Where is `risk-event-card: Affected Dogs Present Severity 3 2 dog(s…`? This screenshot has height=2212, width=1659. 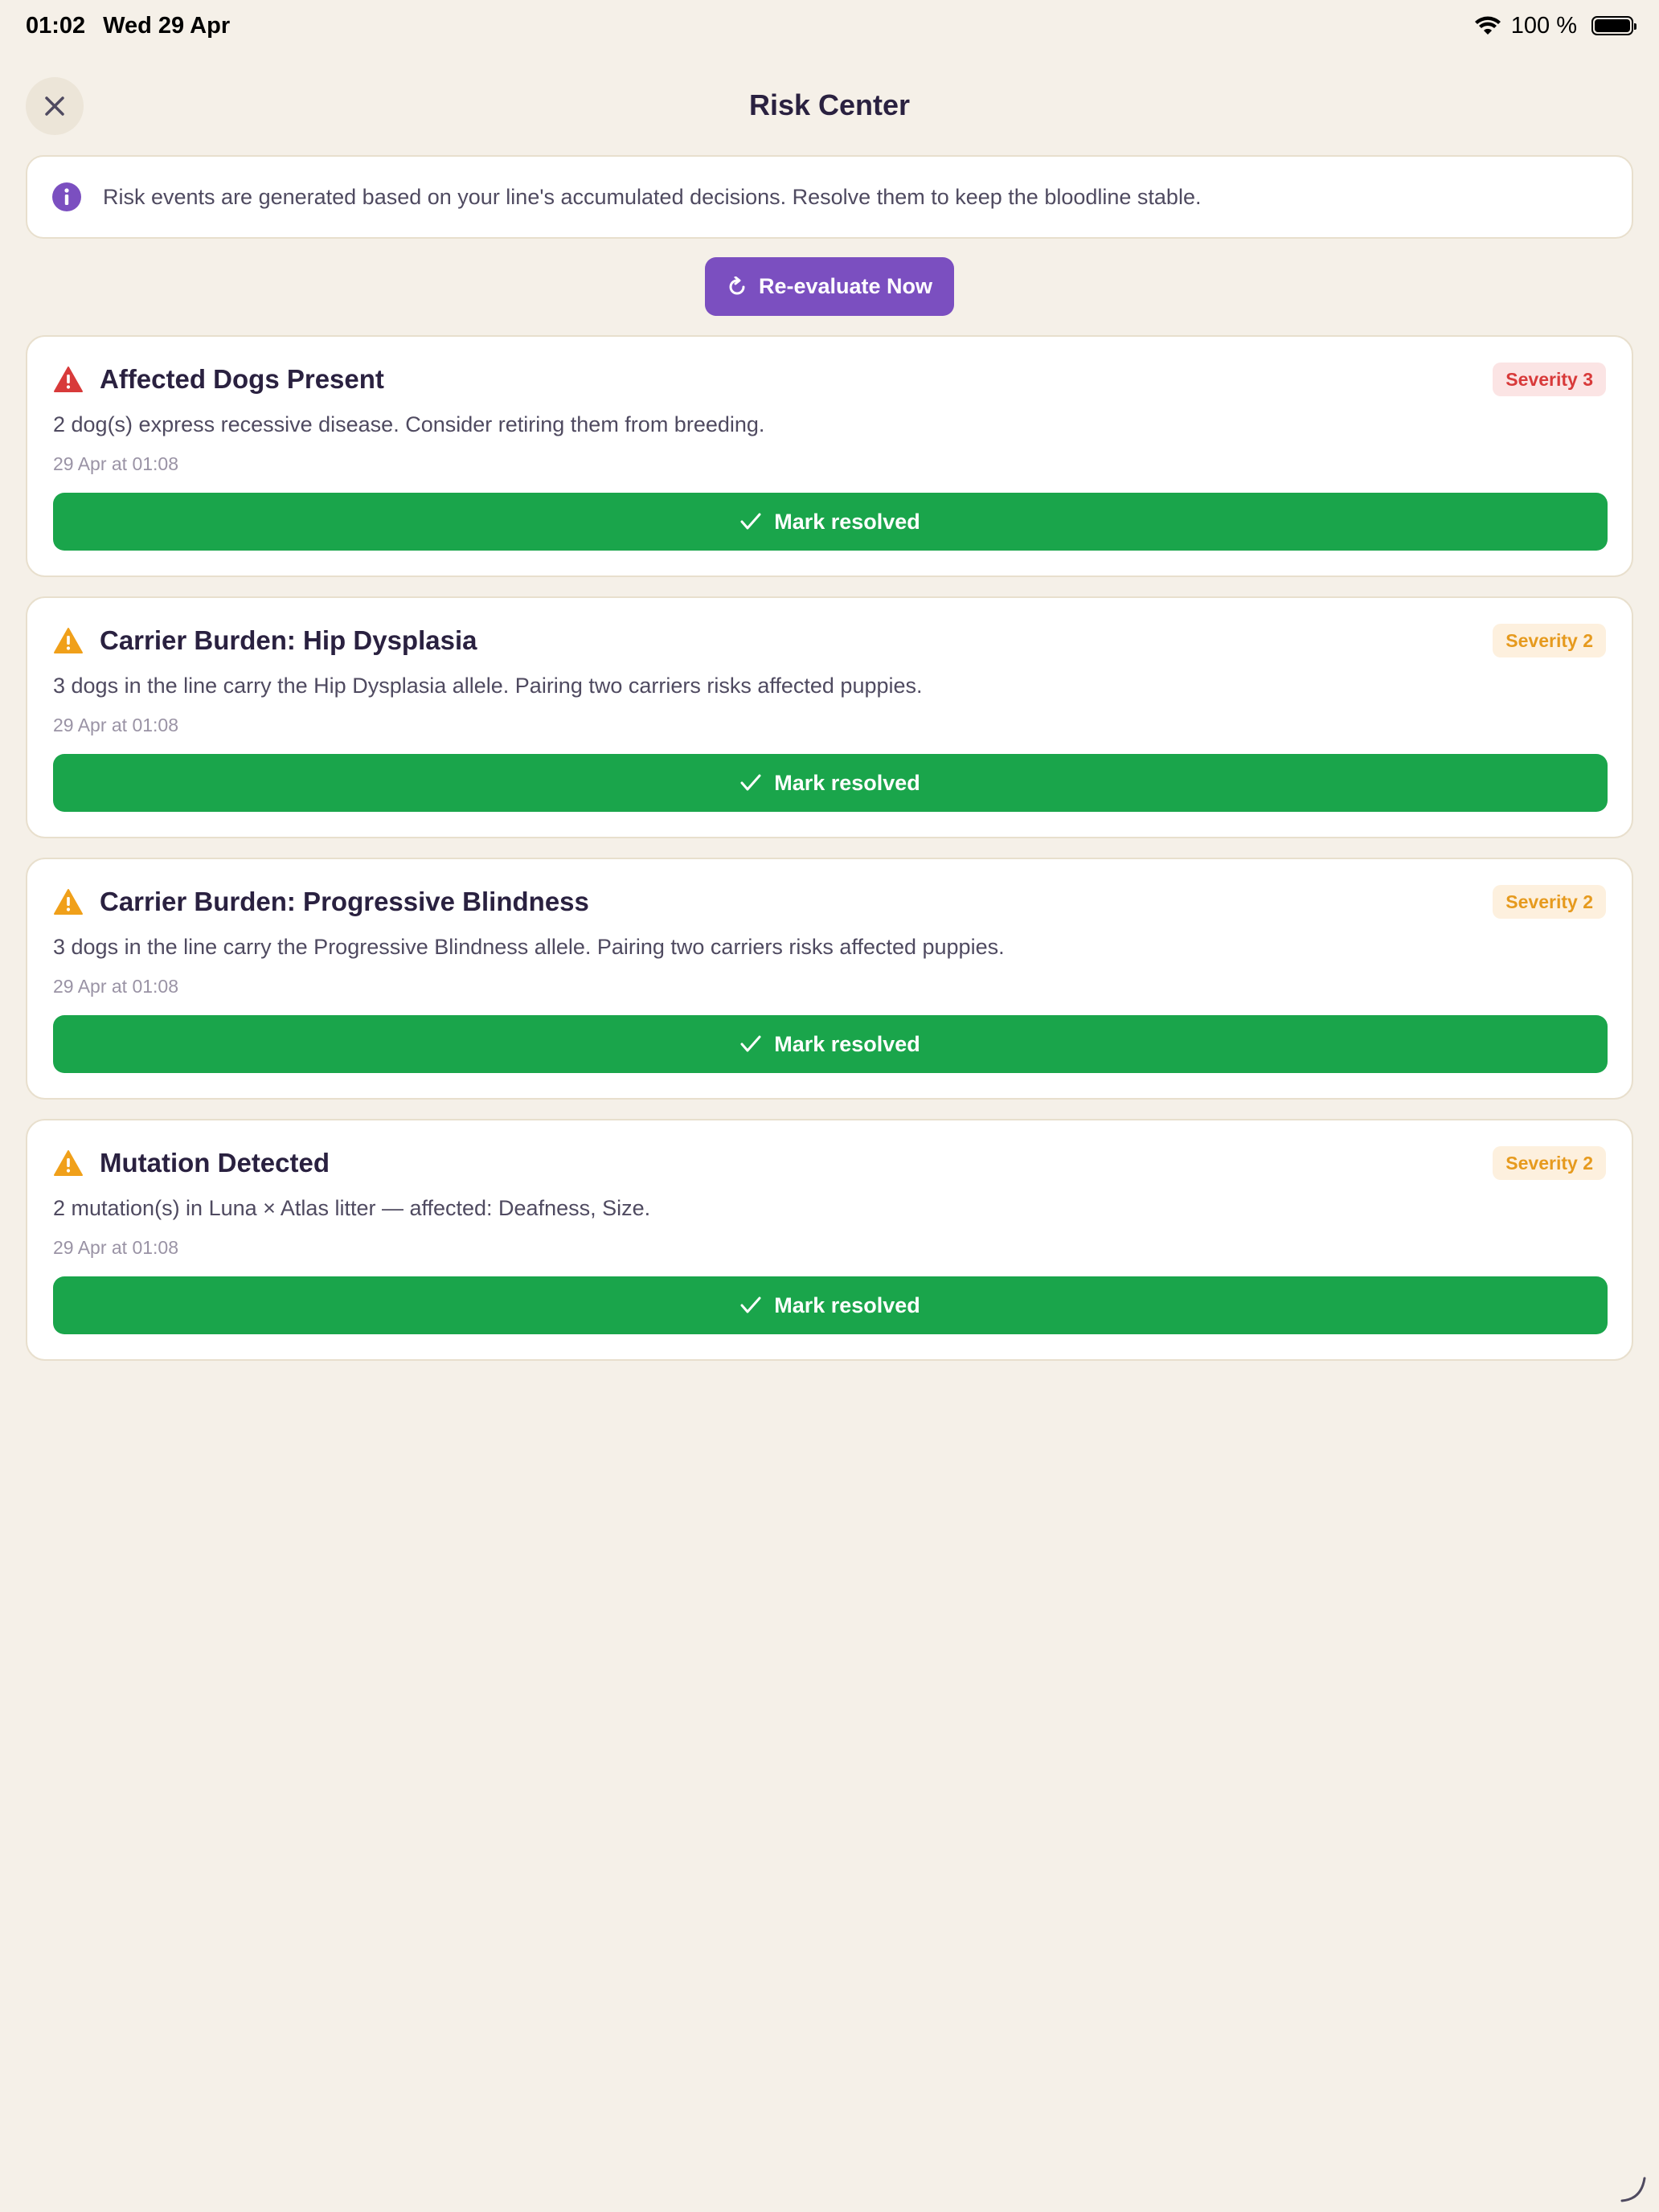 risk-event-card: Affected Dogs Present Severity 3 2 dog(s… is located at coordinates (829, 456).